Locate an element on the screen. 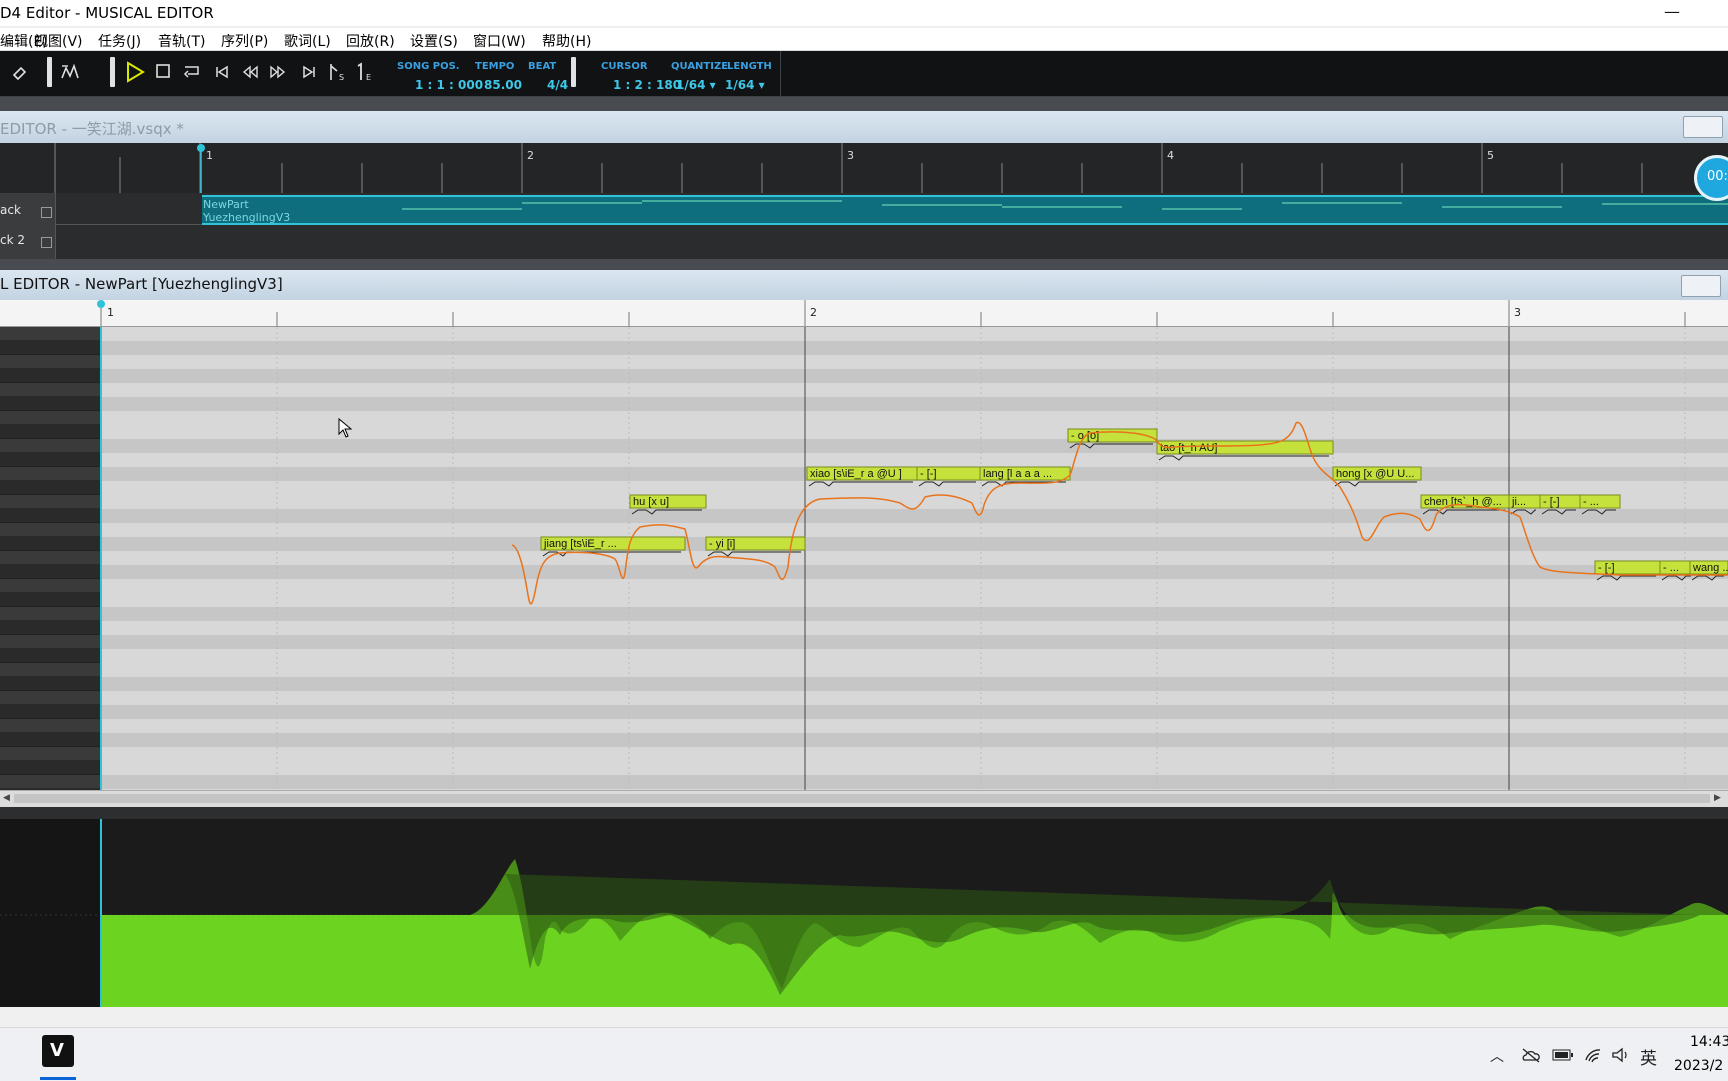 The image size is (1728, 1081). go-start-icon is located at coordinates (222, 74).